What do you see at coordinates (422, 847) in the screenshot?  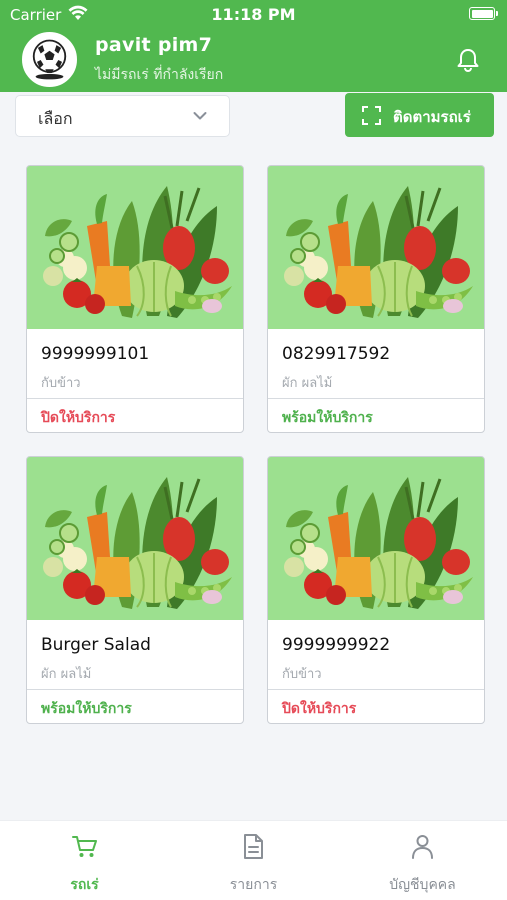 I see `person-icon` at bounding box center [422, 847].